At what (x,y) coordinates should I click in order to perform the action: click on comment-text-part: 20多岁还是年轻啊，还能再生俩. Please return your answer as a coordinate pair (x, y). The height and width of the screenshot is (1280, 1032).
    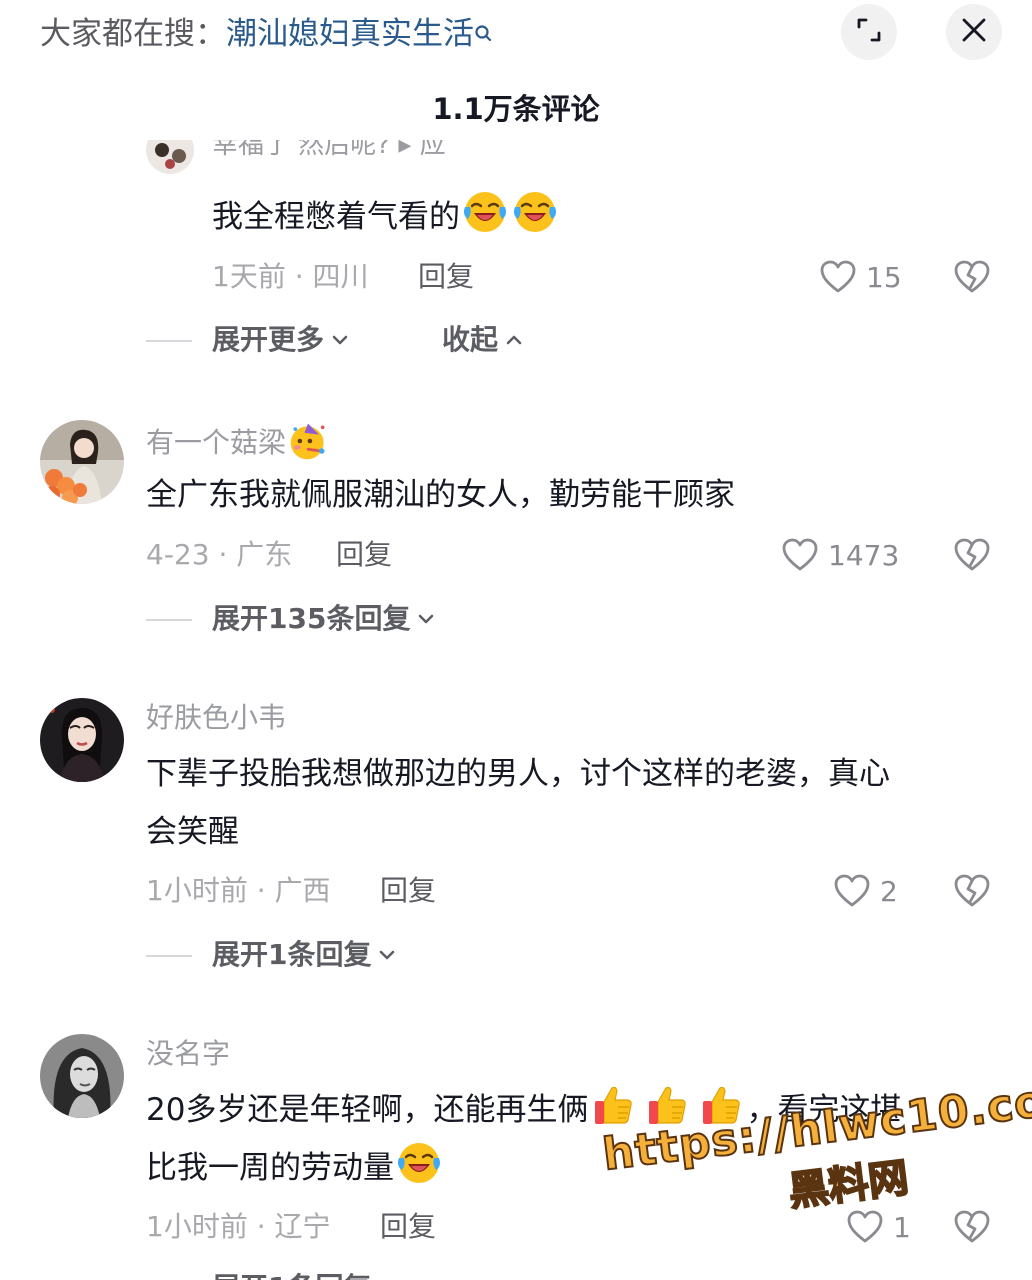
    Looking at the image, I should click on (367, 1110).